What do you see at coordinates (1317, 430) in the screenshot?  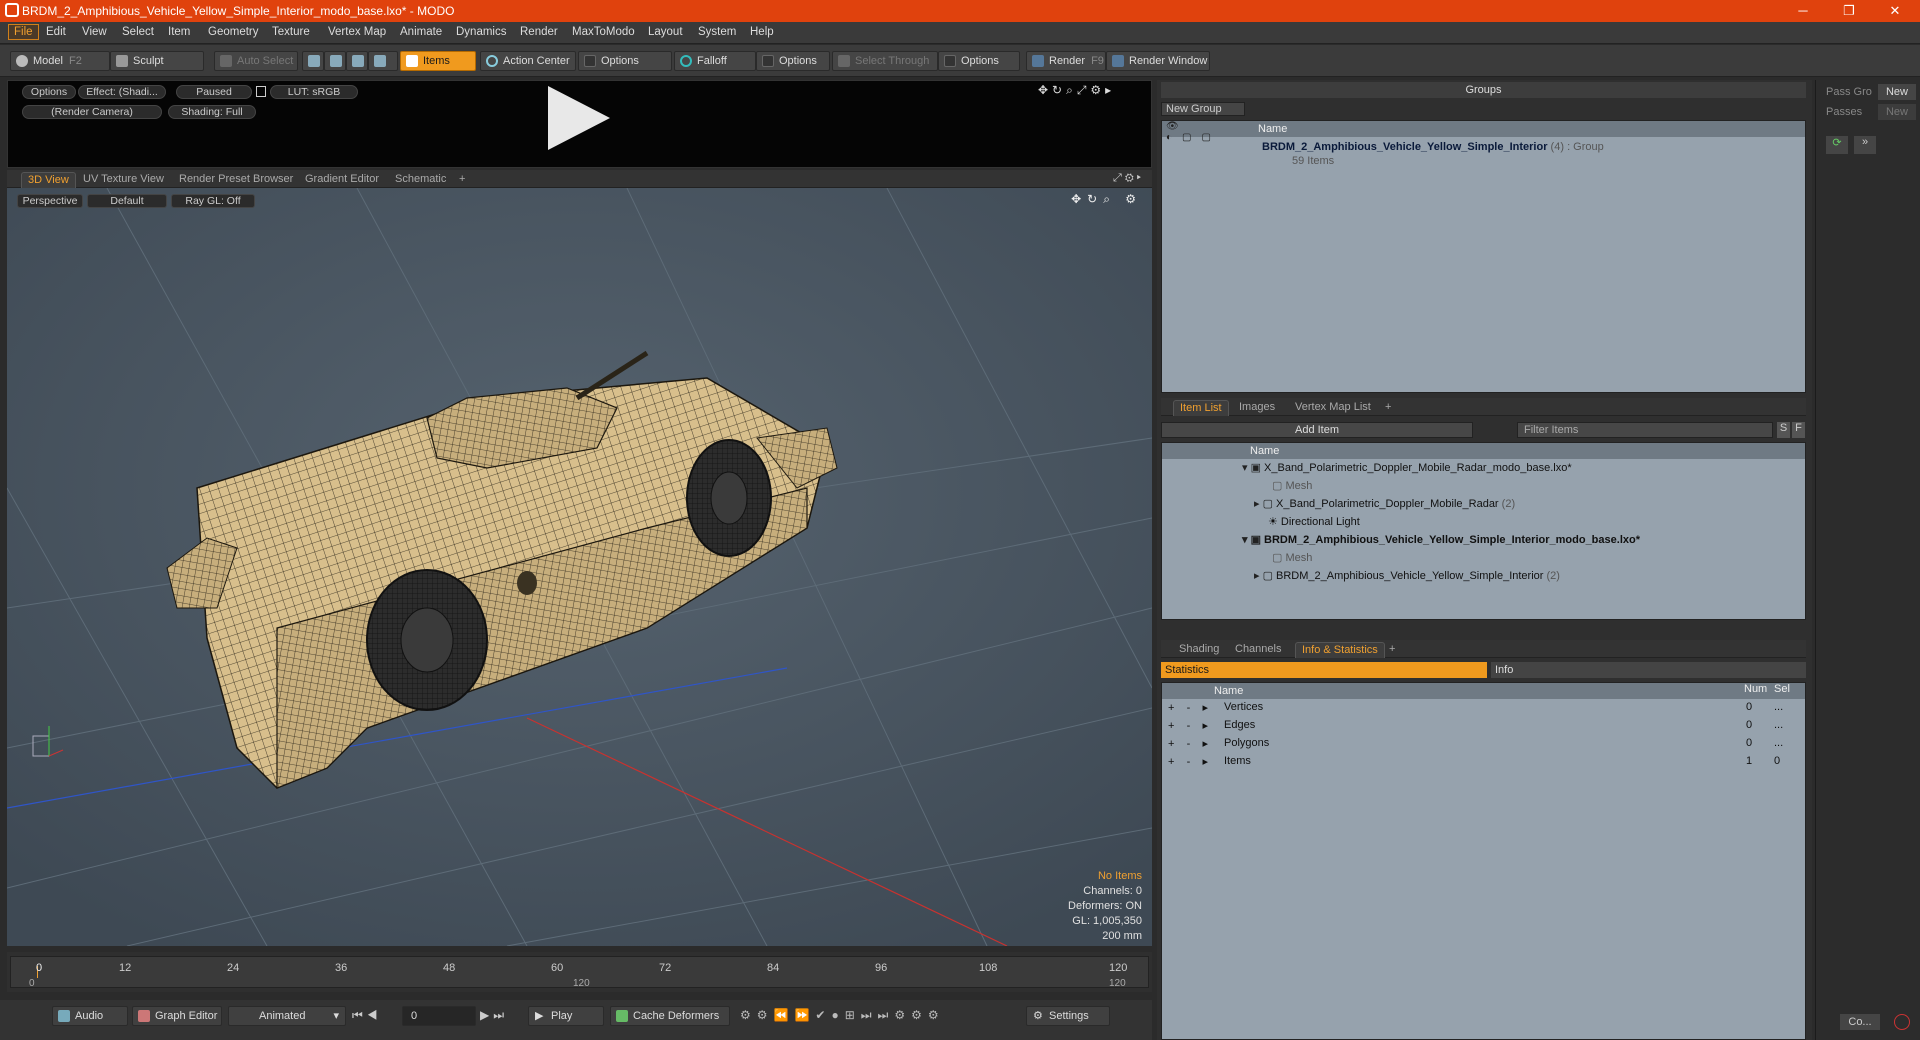 I see `add-item-dropdown: Add Item` at bounding box center [1317, 430].